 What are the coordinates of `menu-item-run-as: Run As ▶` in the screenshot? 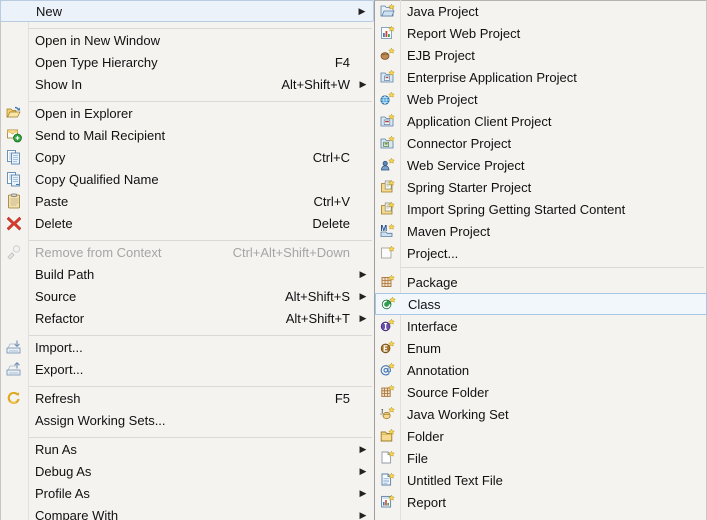 It's located at (187, 449).